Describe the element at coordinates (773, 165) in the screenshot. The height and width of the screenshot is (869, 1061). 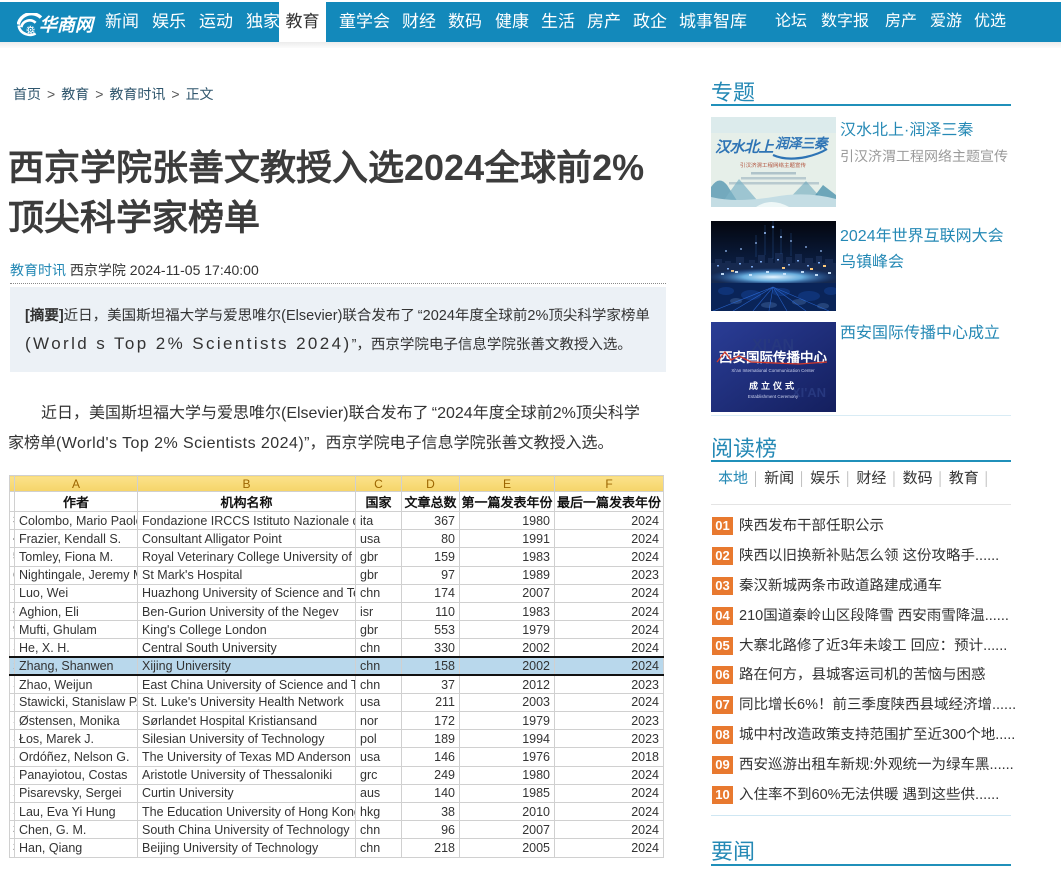
I see `svg-text: 引汉济渭工程网络主题宣传` at that location.